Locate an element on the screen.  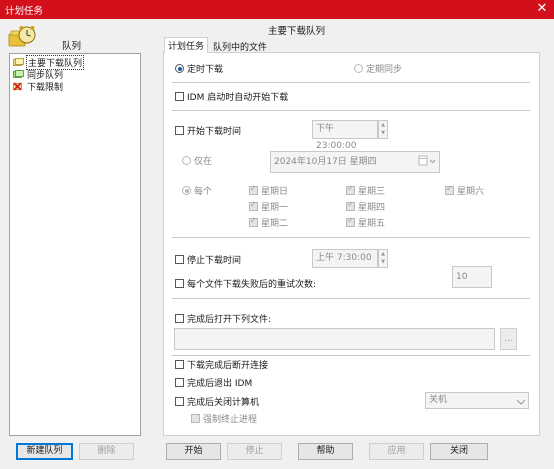
retry-label: 每个文件下载失败后的重试次数: is located at coordinates (252, 285).